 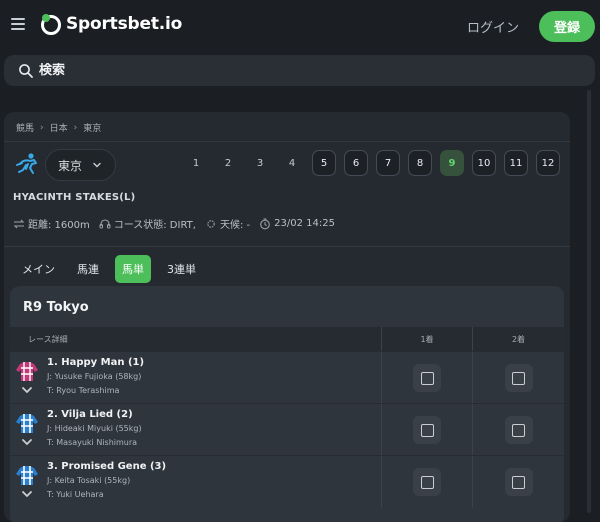 I want to click on bet-type-tabs: メイン 馬連 馬単 3連単, so click(x=109, y=269).